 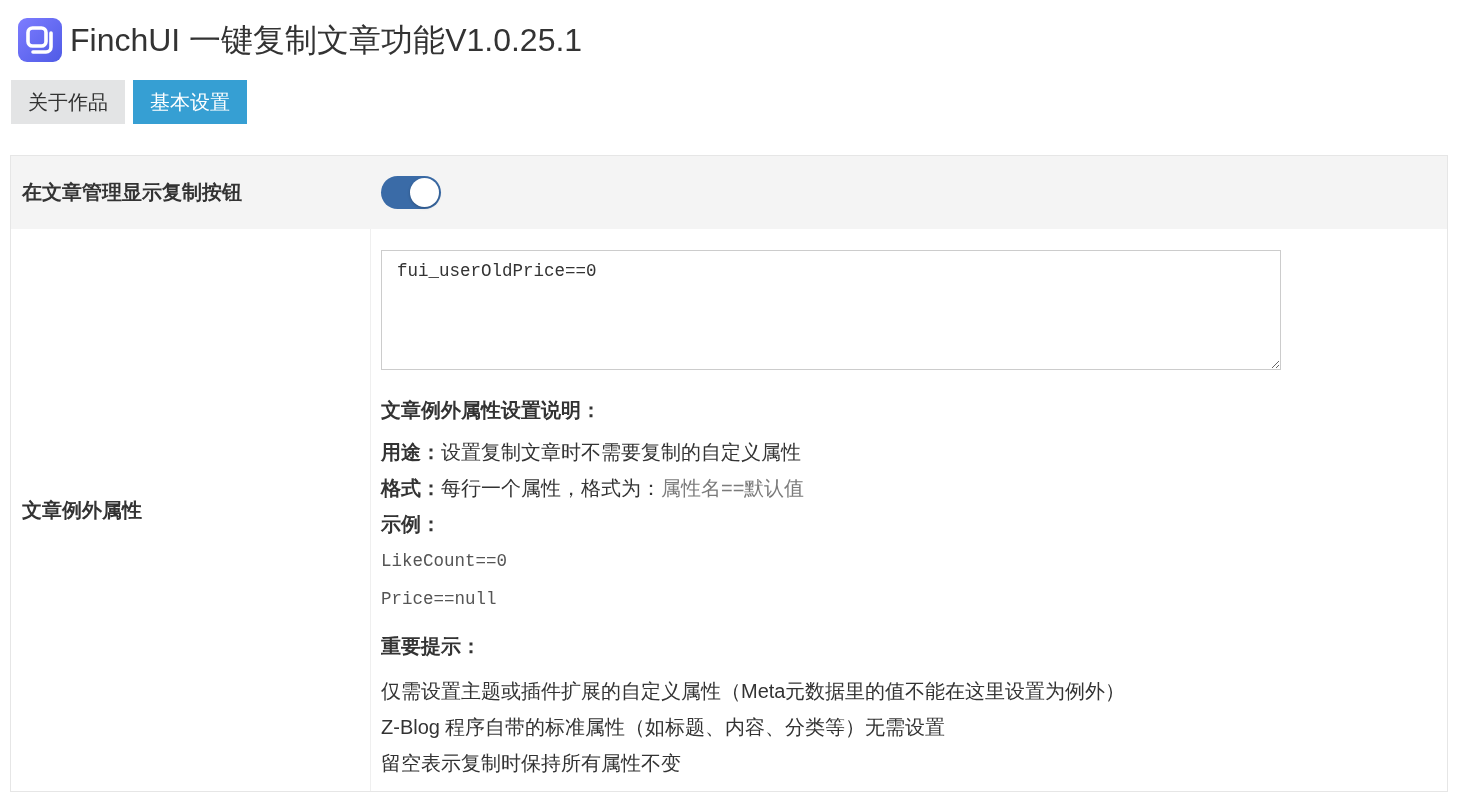 I want to click on note-text: Z-Blog 程序自带的标准属性（如标题、内容、分类等）无需设置, so click(x=664, y=727).